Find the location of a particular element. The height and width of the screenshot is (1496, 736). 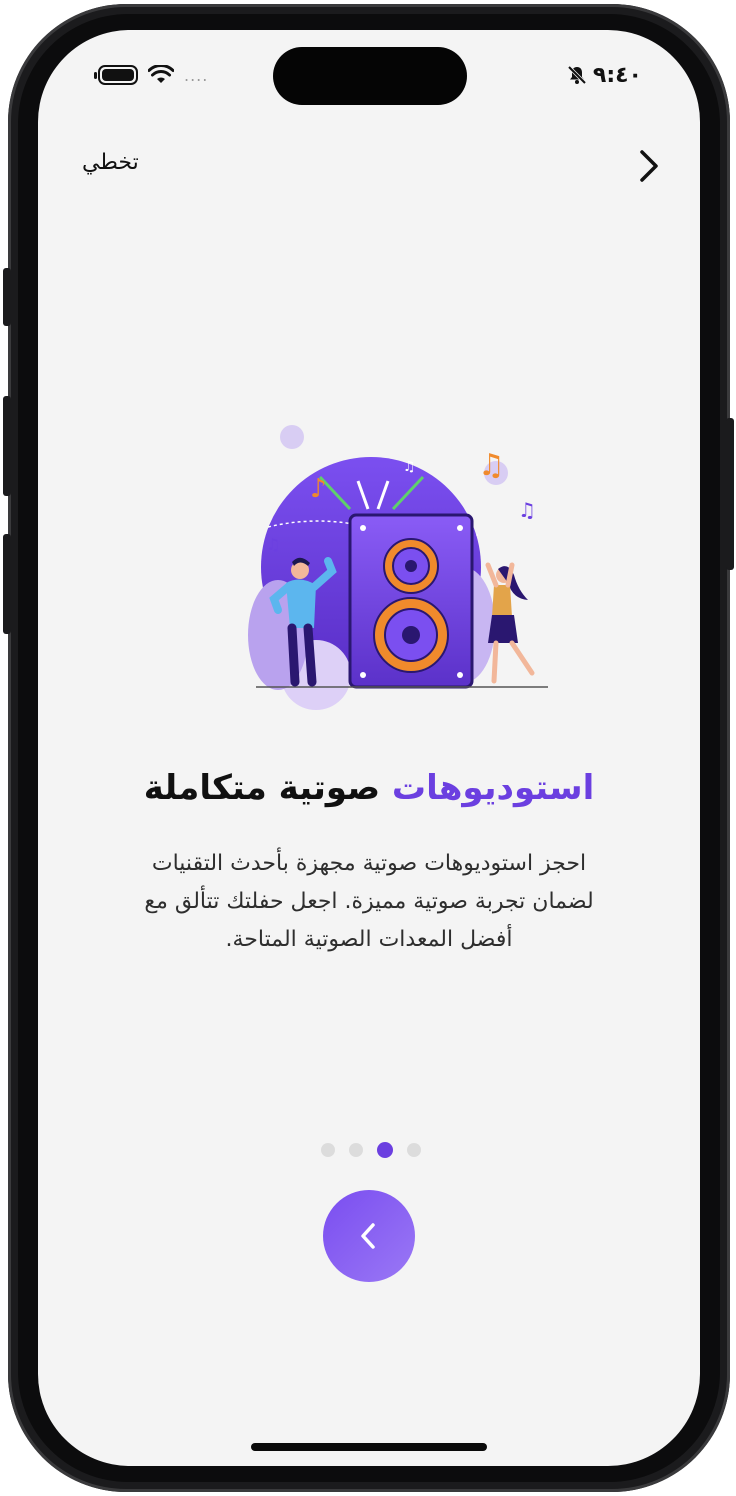

power-button is located at coordinates (730, 494).